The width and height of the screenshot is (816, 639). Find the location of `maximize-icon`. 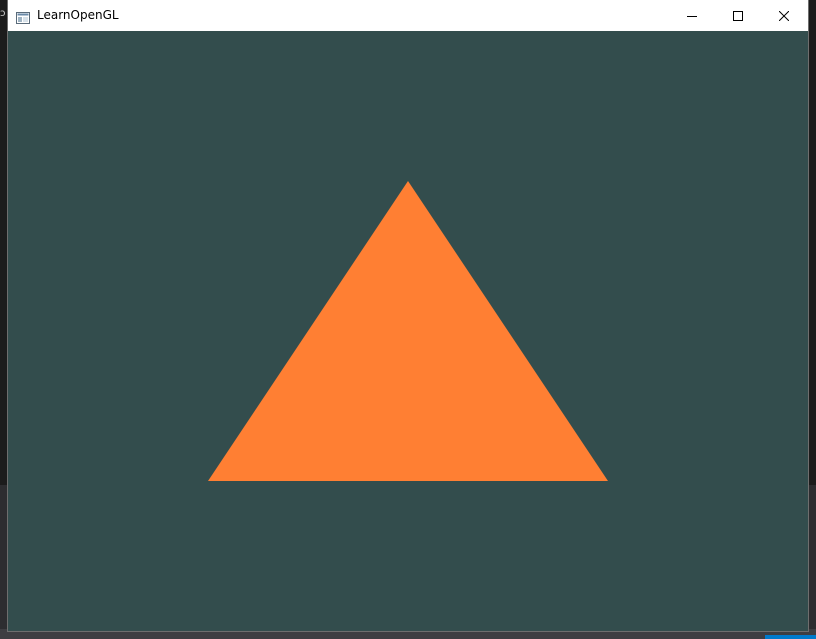

maximize-icon is located at coordinates (738, 15).